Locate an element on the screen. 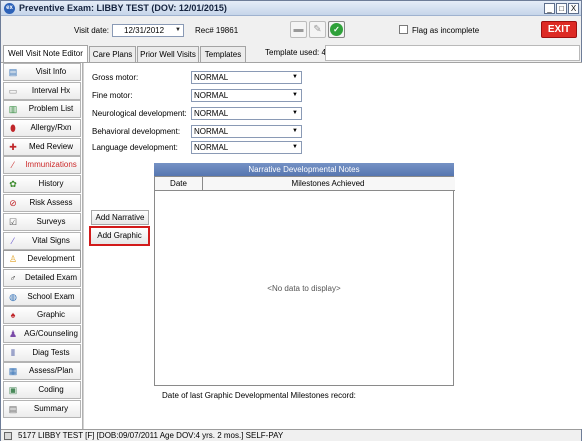 The height and width of the screenshot is (441, 582). detailed-exam-icon: ♂ is located at coordinates (13, 278).